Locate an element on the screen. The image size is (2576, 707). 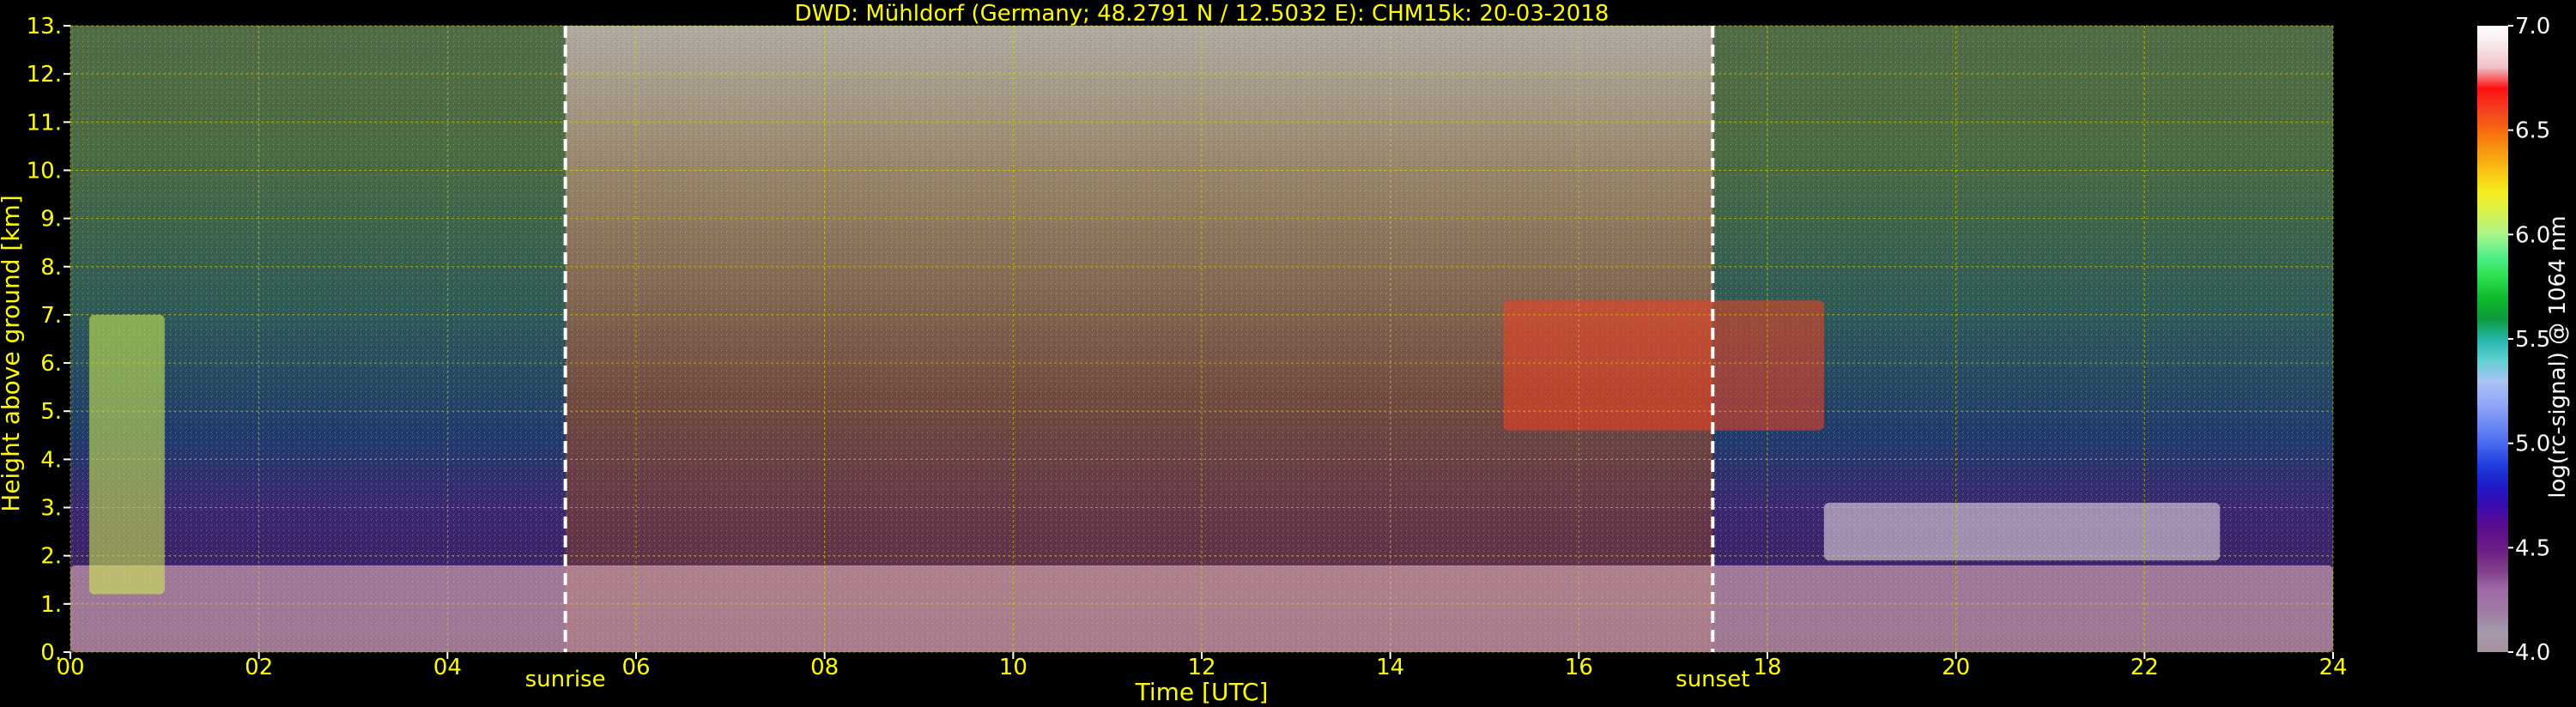
y-axis-ticks: 0. 1. 2. 3. 4. 5. 6. 7. 8. 9. 10. 11. 12. 13. is located at coordinates (48, 340).